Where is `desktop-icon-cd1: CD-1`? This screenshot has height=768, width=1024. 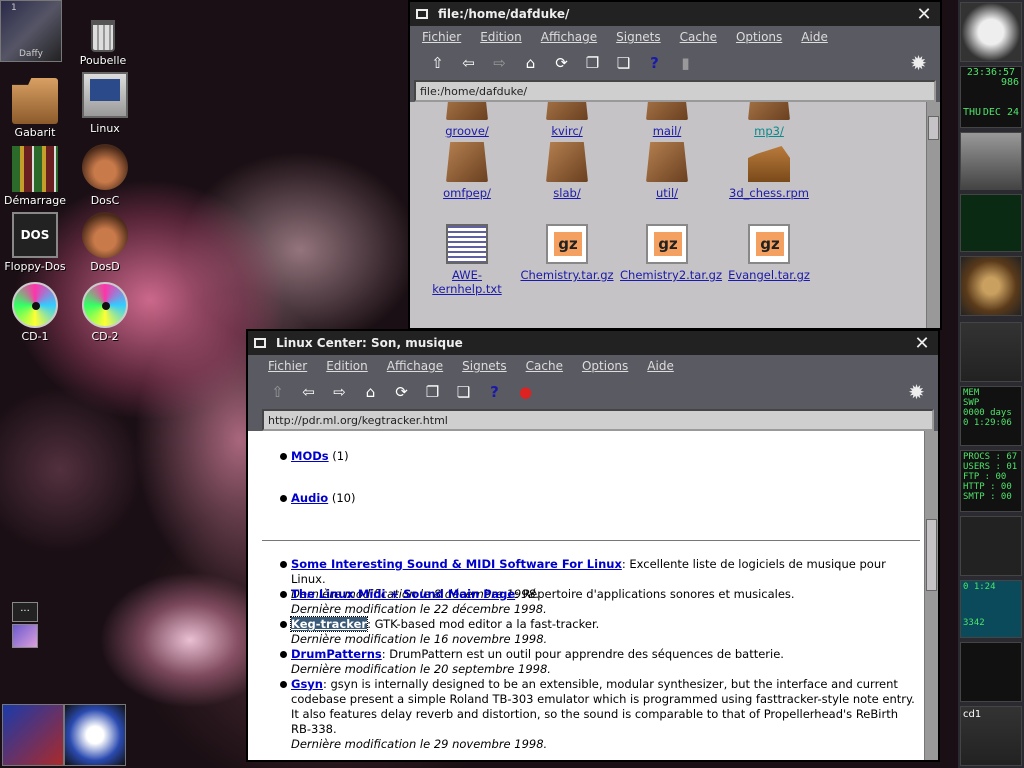 desktop-icon-cd1: CD-1 is located at coordinates (36, 312).